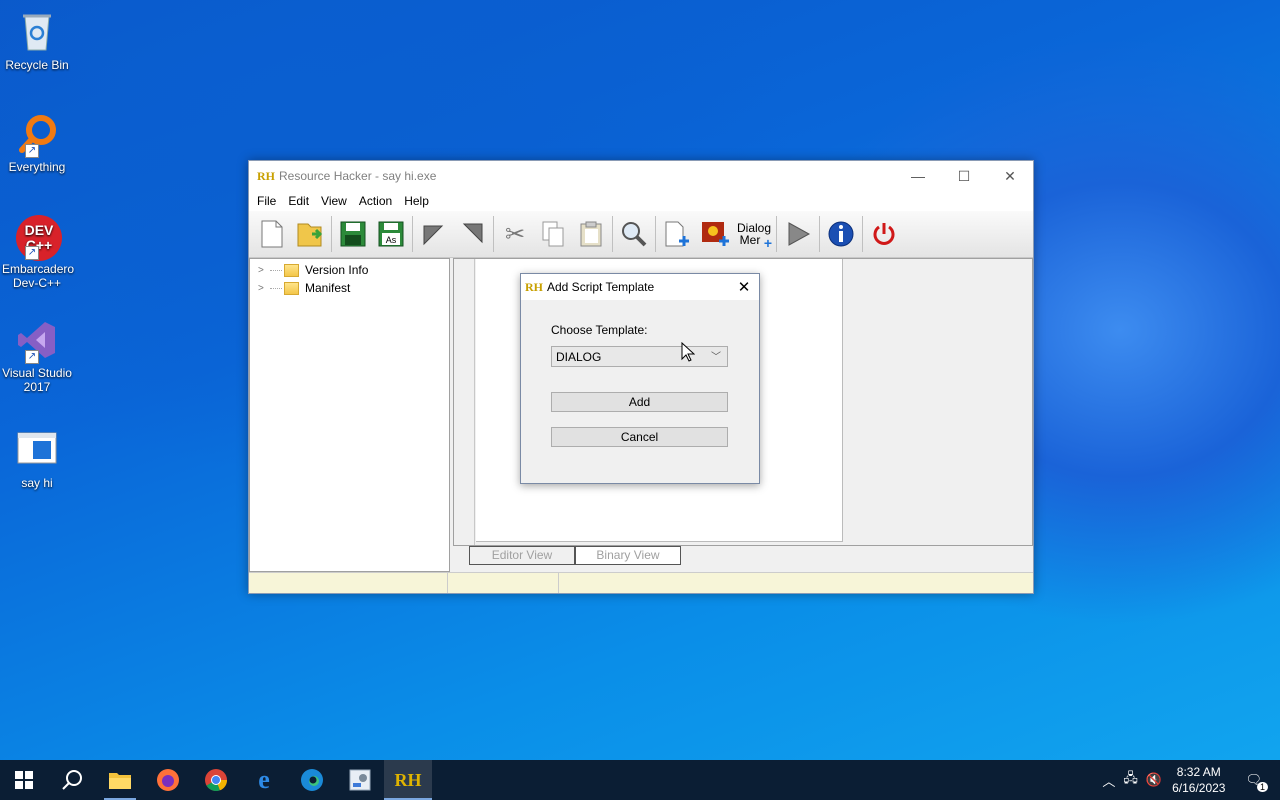  I want to click on new-file-button, so click(272, 234).